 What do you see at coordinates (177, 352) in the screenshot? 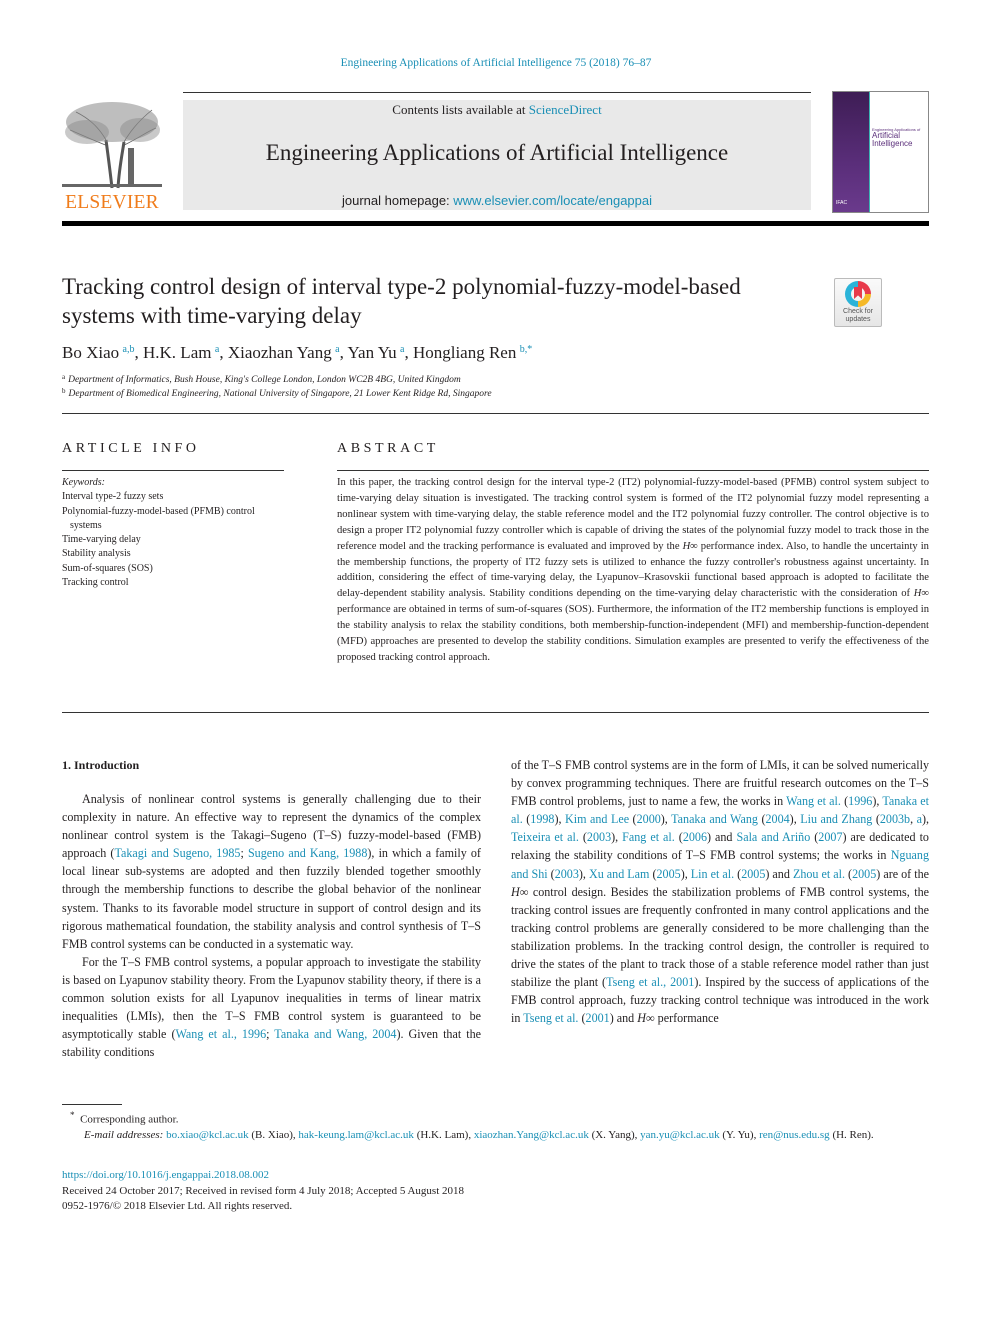
I see `author: H.K. Lam` at bounding box center [177, 352].